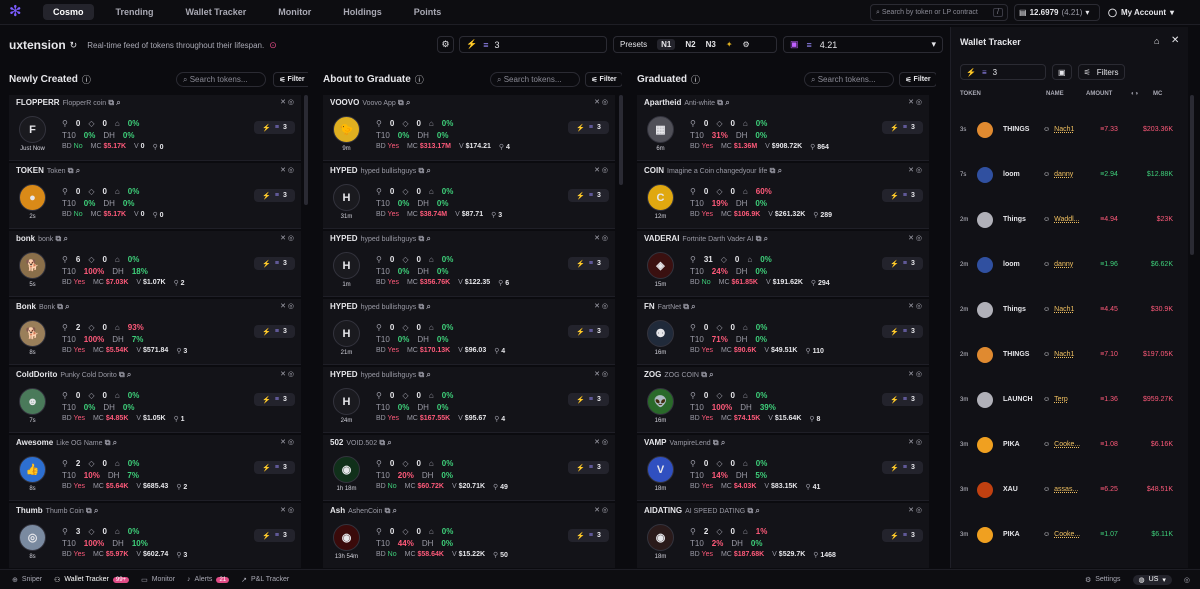 This screenshot has width=1200, height=589. Describe the element at coordinates (48, 171) in the screenshot. I see `token-name: TOKEN Token ⧉ ⌕` at that location.